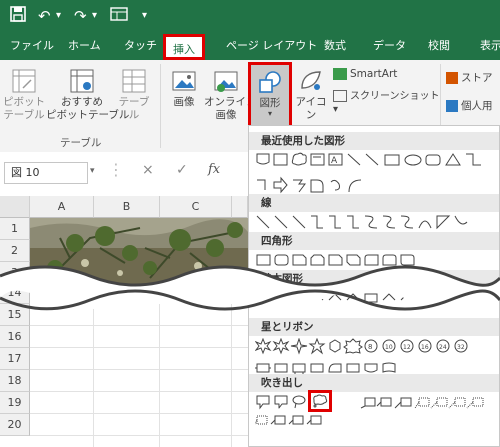 Image resolution: width=500 pixels, height=447 pixels. Describe the element at coordinates (477, 78) in the screenshot. I see `store-label: ストア` at that location.